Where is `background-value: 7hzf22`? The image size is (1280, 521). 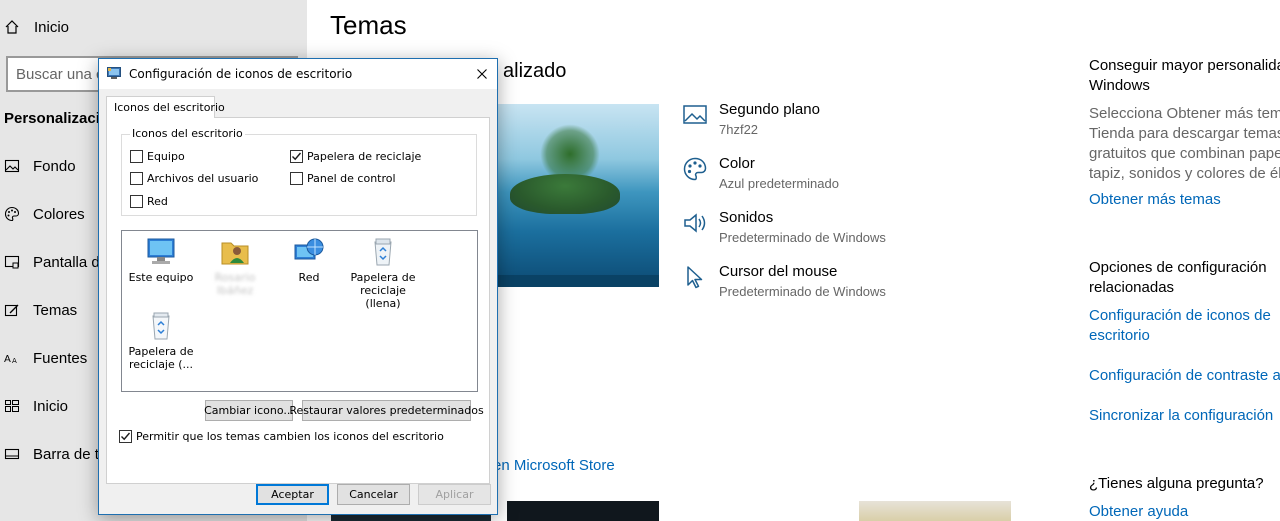
background-value: 7hzf22 is located at coordinates (739, 129).